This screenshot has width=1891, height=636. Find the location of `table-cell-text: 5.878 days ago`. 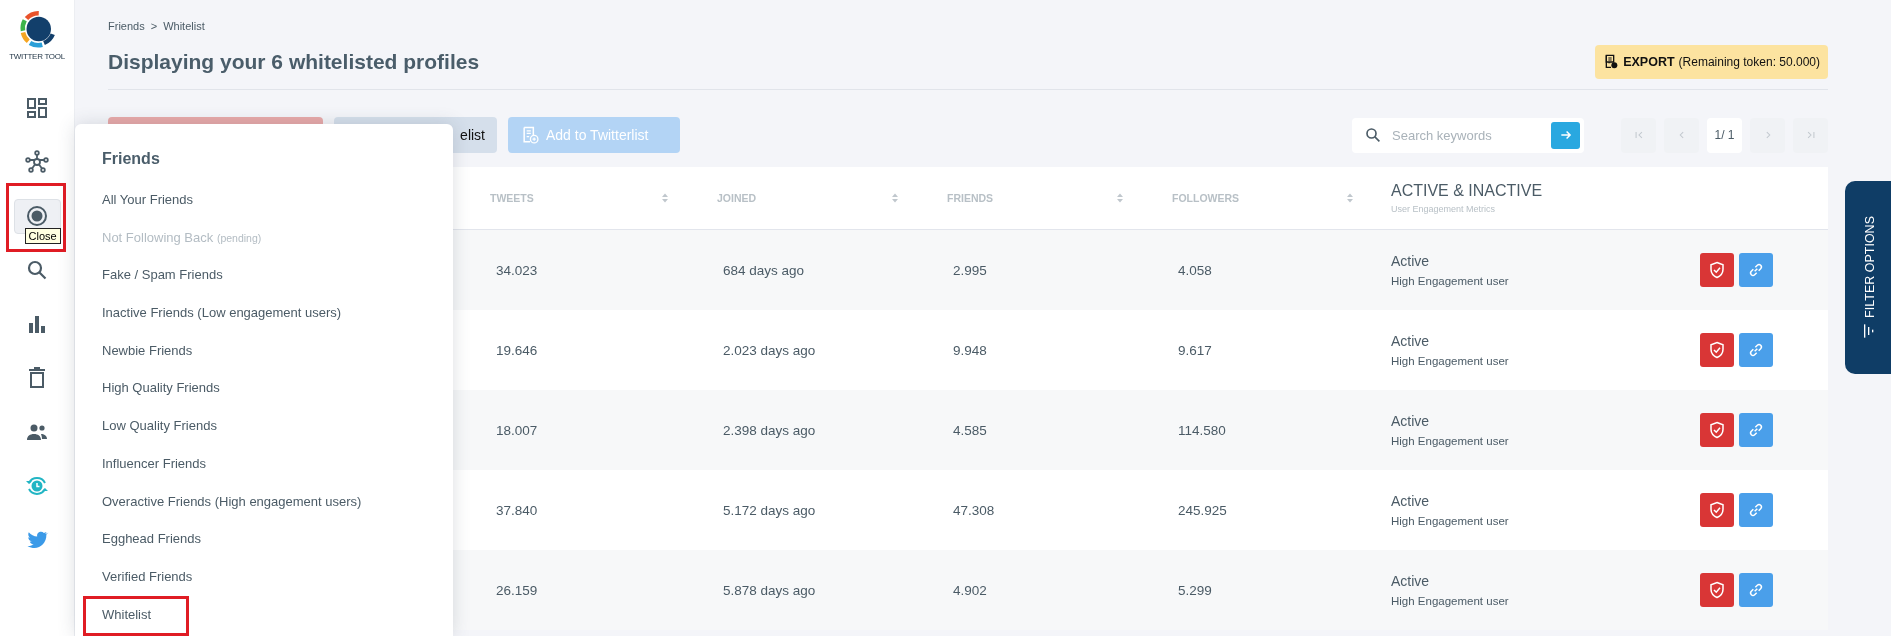

table-cell-text: 5.878 days ago is located at coordinates (769, 590).